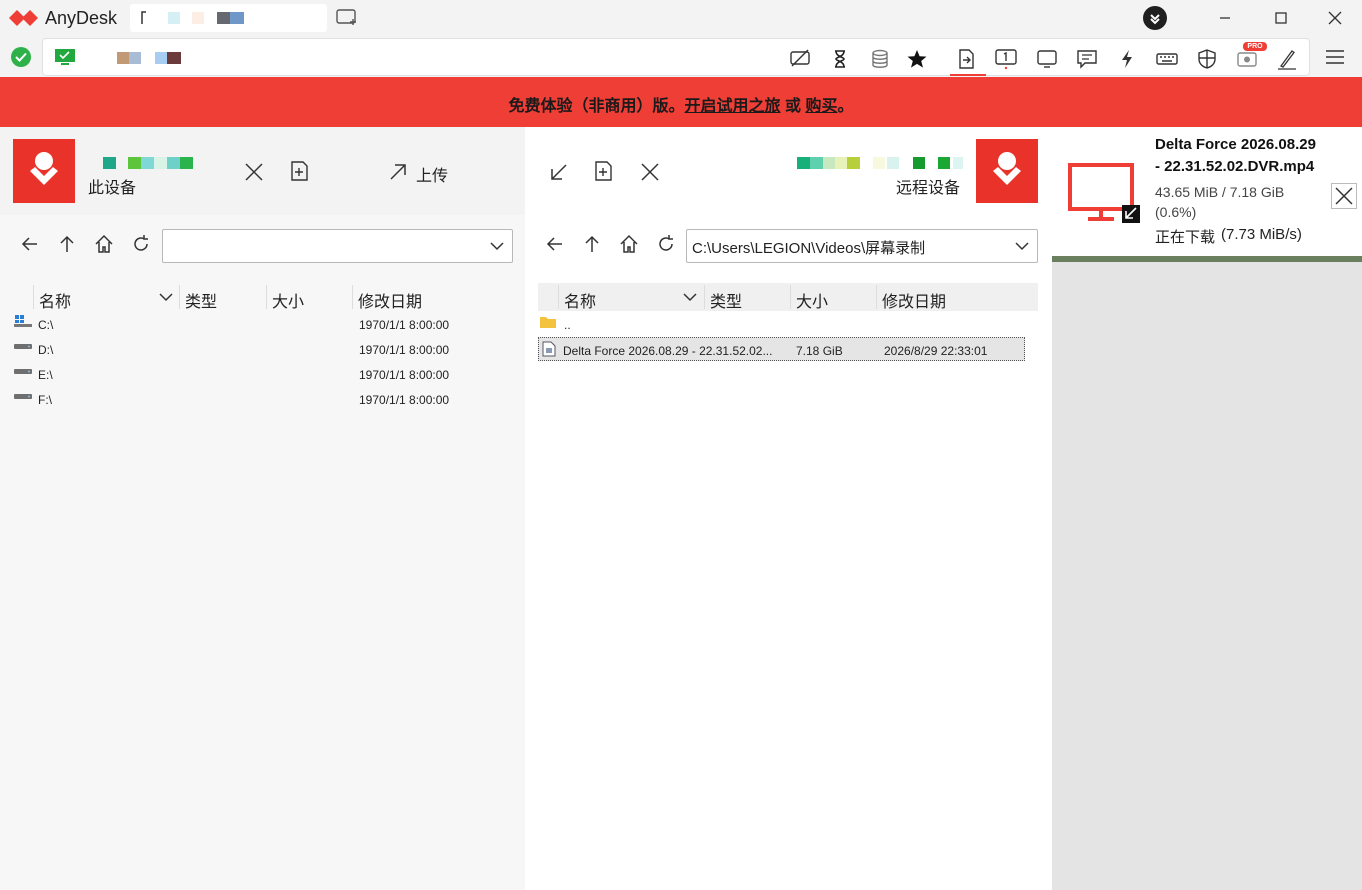 This screenshot has width=1362, height=890. Describe the element at coordinates (23, 18) in the screenshot. I see `anydesk-logo-icon` at that location.